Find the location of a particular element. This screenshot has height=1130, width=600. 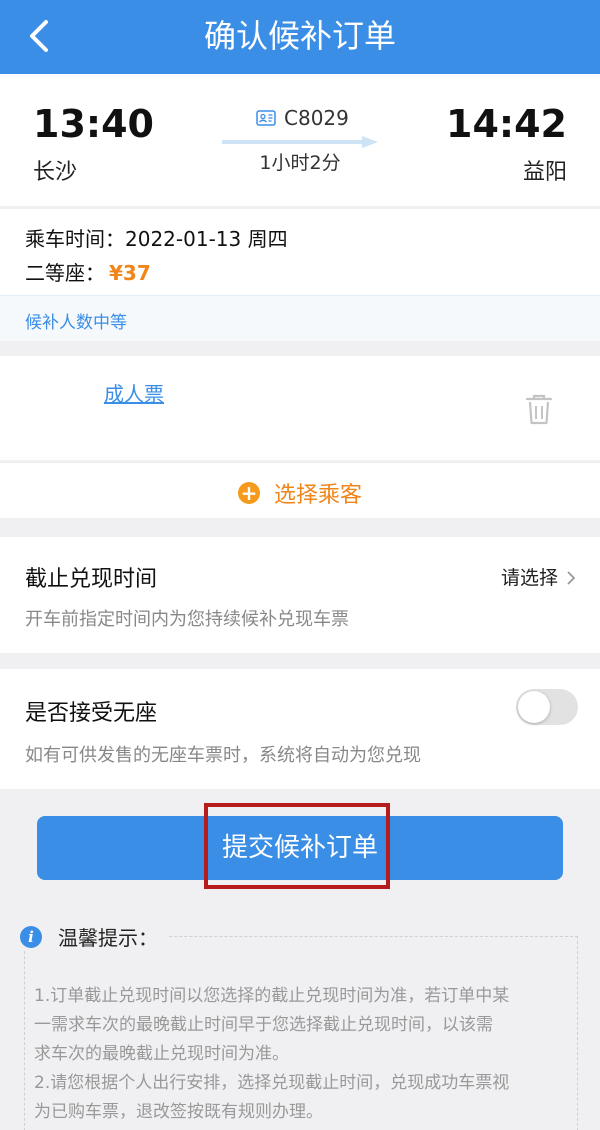

seat-label: 二等座： is located at coordinates (65, 273).